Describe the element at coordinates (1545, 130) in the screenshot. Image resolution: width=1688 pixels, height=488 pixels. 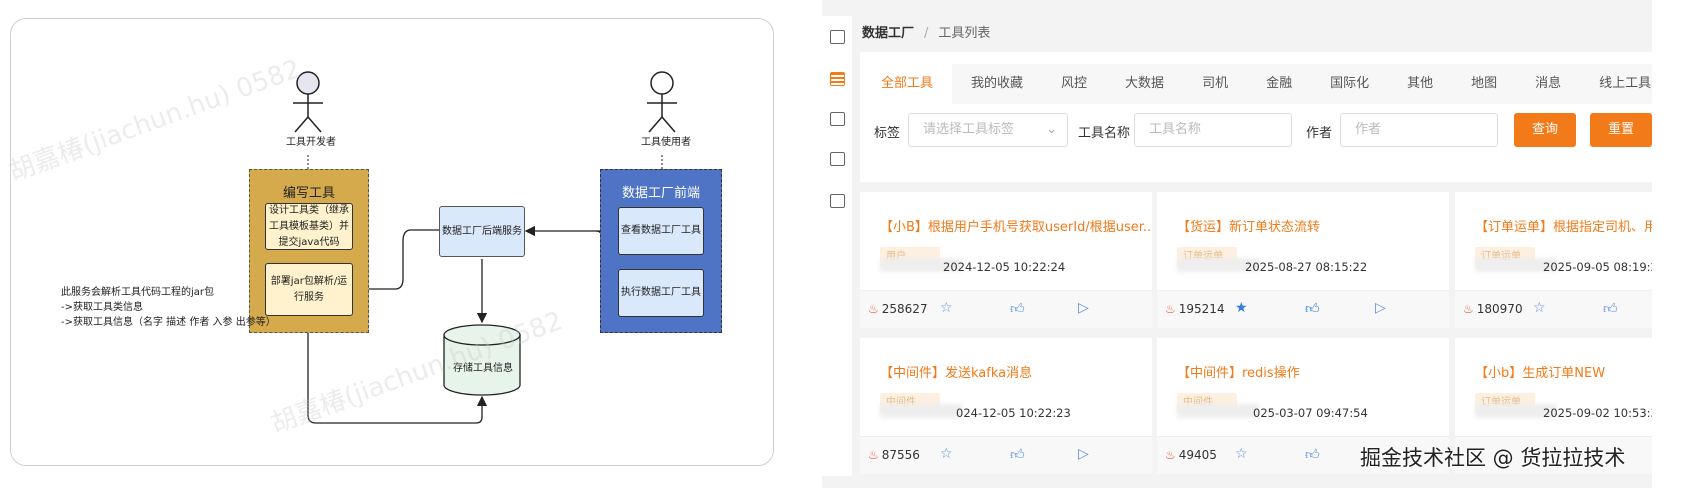
I see `query-button: 查询` at that location.